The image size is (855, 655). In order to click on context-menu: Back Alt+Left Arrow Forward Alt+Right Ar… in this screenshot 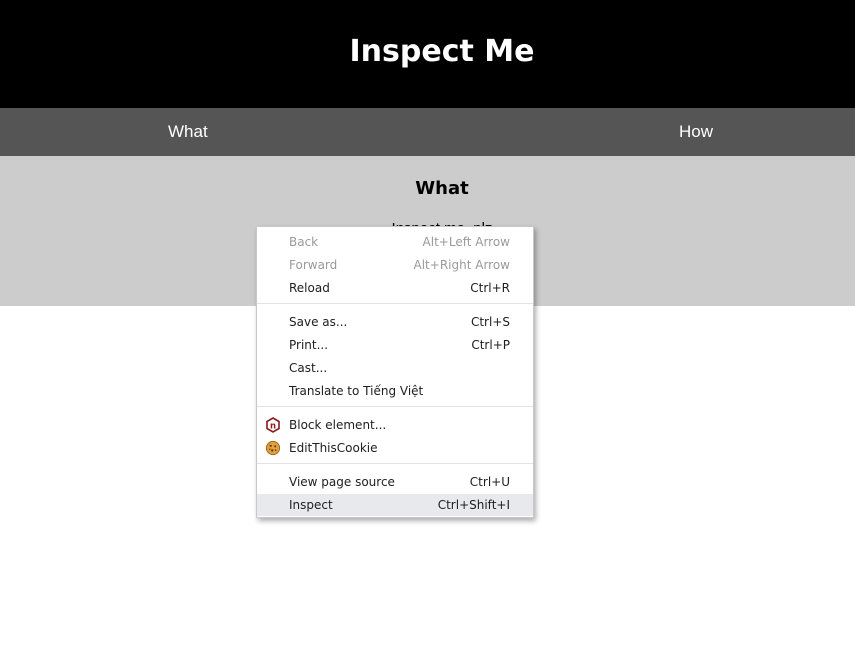, I will do `click(395, 372)`.